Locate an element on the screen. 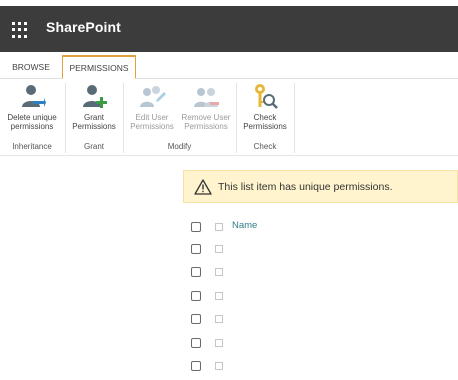 Image resolution: width=458 pixels, height=380 pixels. delete-unique-permissions-label-1: Delete unique is located at coordinates (32, 117).